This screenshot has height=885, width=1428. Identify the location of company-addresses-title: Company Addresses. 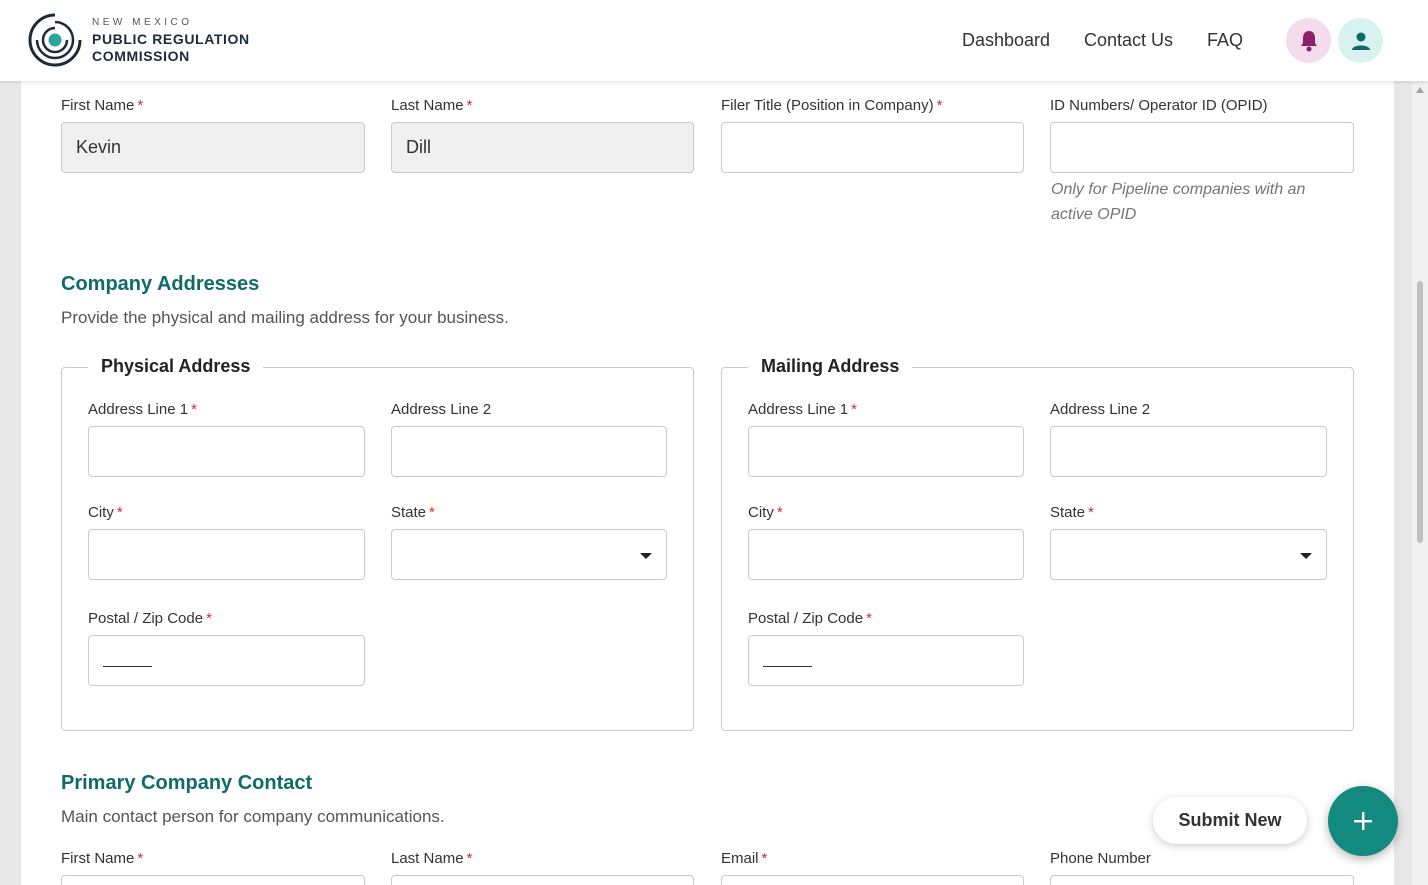
(160, 284).